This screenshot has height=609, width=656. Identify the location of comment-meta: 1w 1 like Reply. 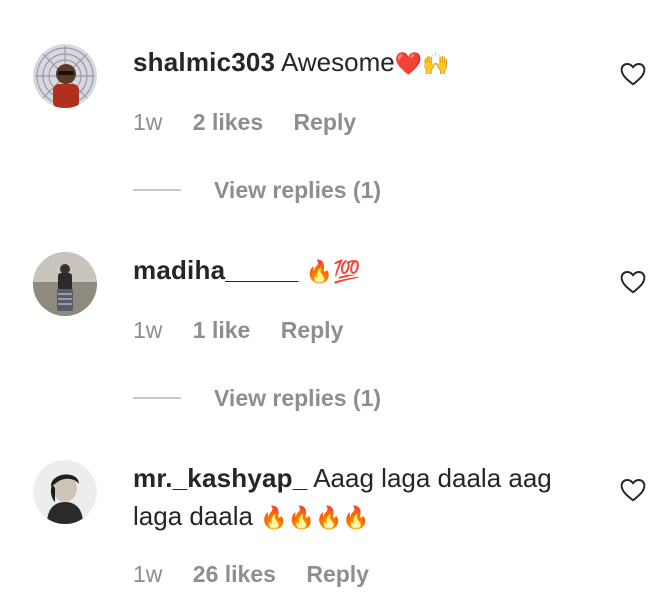
(250, 330).